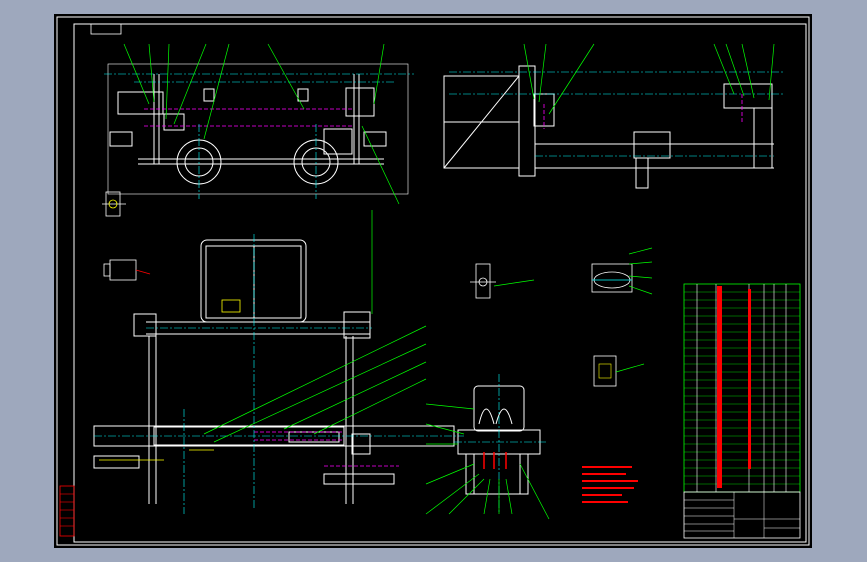  What do you see at coordinates (719, 387) in the screenshot?
I see `bom-material-column` at bounding box center [719, 387].